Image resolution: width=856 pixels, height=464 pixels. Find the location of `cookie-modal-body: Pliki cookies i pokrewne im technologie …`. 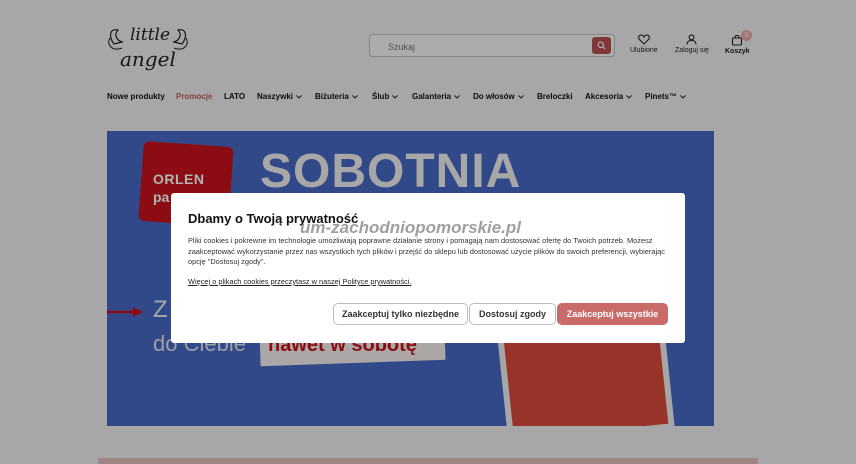

cookie-modal-body: Pliki cookies i pokrewne im technologie … is located at coordinates (426, 251).